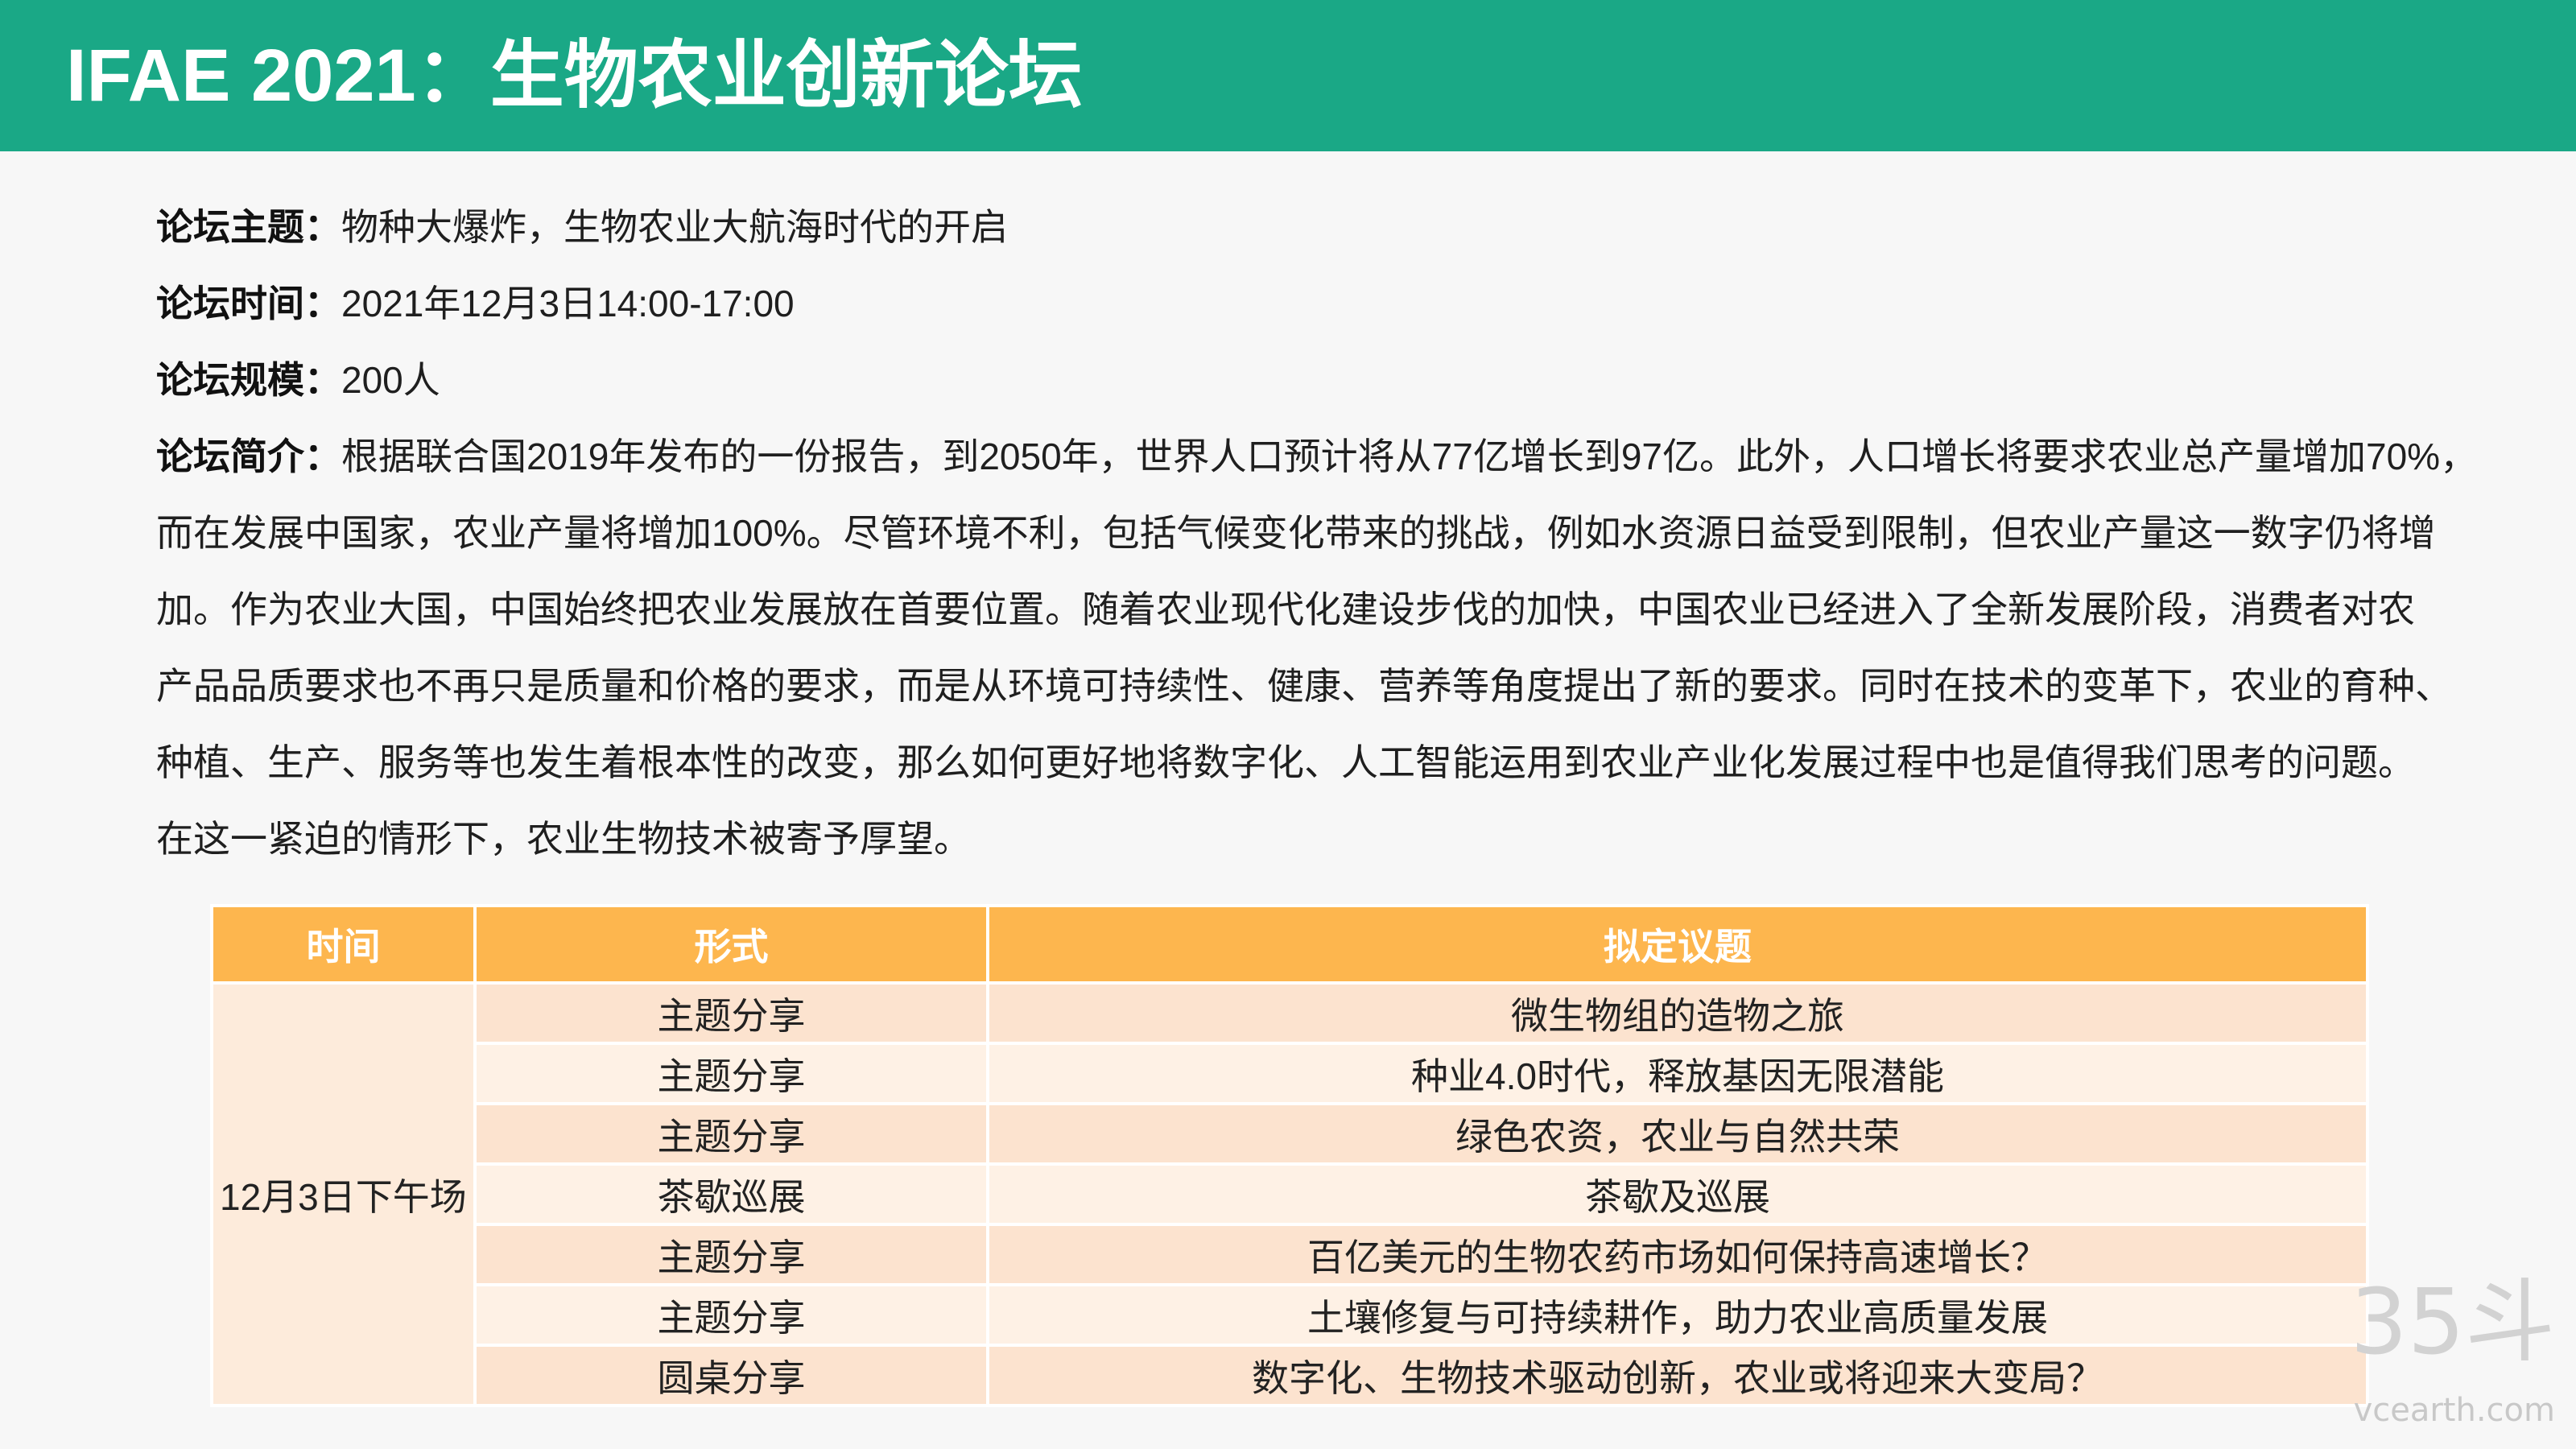 This screenshot has width=2576, height=1449. I want to click on topic-cell: 土壤修复与可持续耕作，助力农业高质量发展, so click(1677, 1315).